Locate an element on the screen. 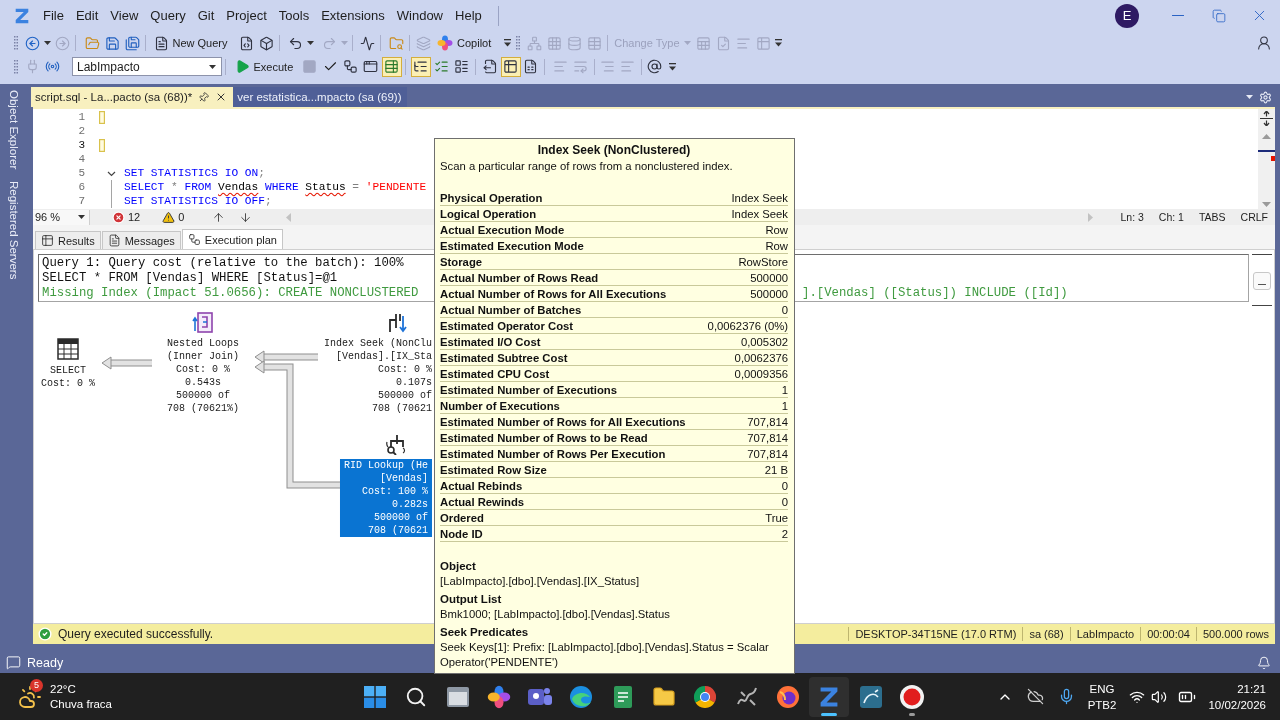 This screenshot has height=720, width=1280. collapse-button is located at coordinates (1261, 281).